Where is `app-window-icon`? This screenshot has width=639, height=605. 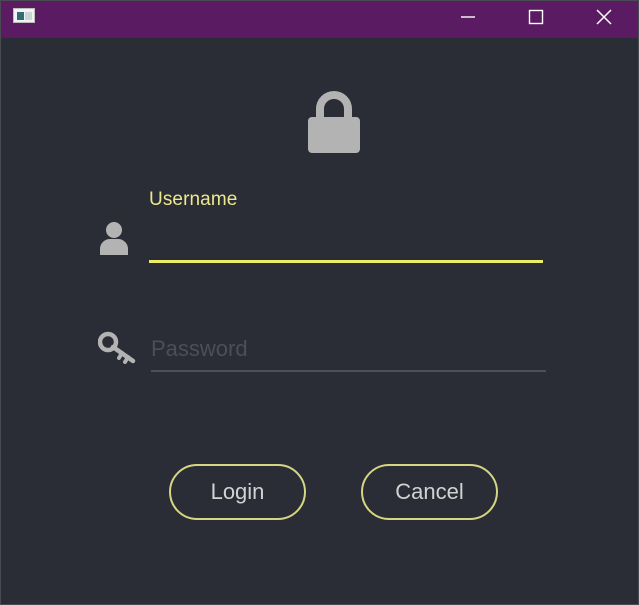 app-window-icon is located at coordinates (24, 15).